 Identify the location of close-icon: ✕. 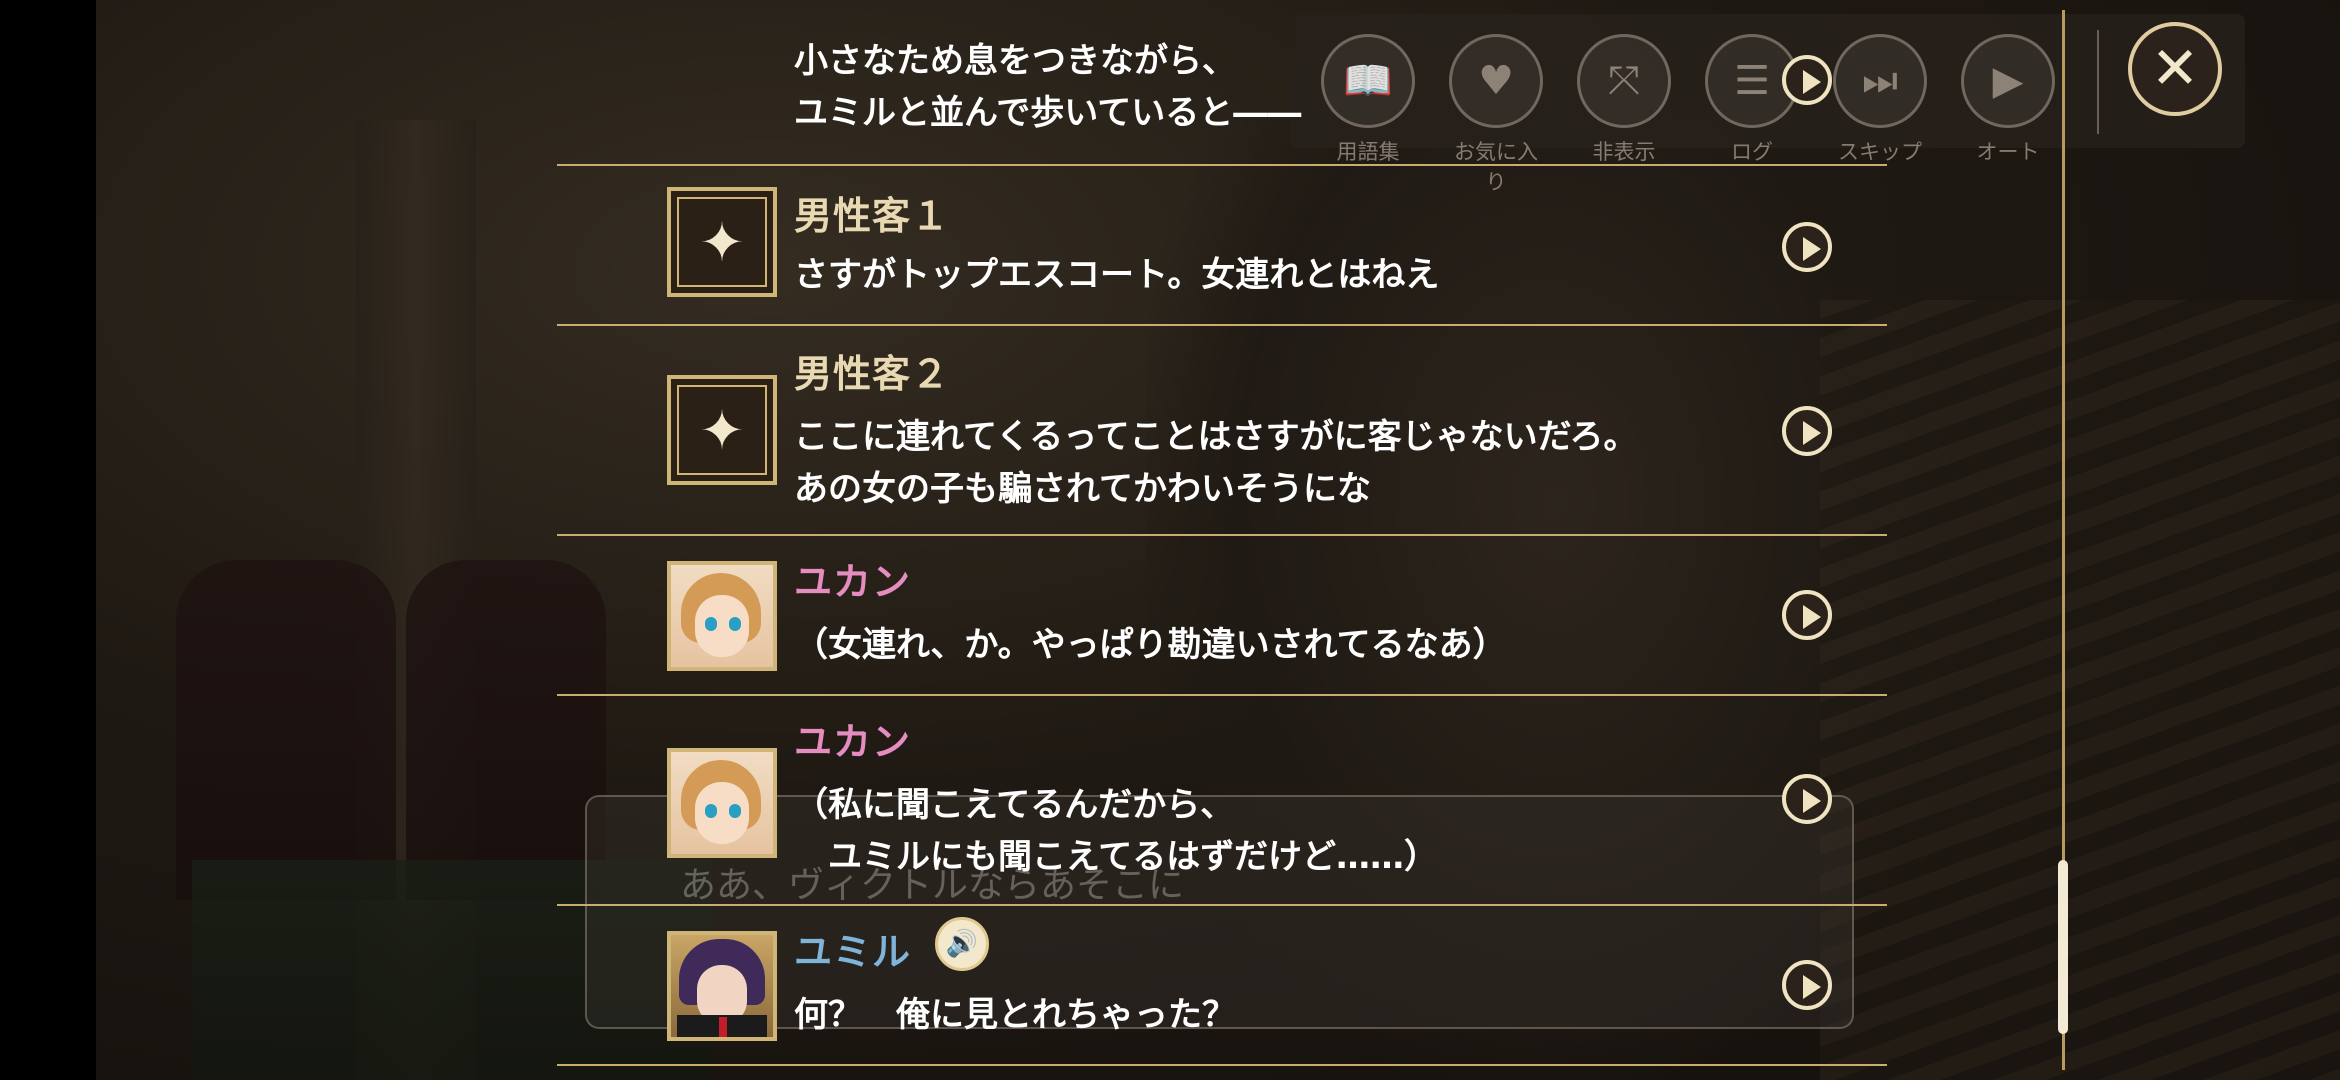
(2175, 68).